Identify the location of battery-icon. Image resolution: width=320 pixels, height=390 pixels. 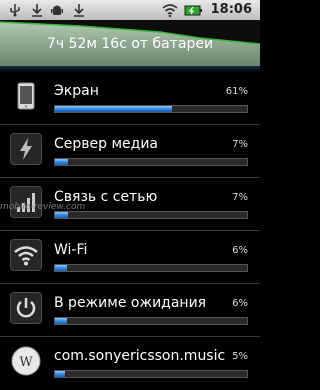
(193, 10).